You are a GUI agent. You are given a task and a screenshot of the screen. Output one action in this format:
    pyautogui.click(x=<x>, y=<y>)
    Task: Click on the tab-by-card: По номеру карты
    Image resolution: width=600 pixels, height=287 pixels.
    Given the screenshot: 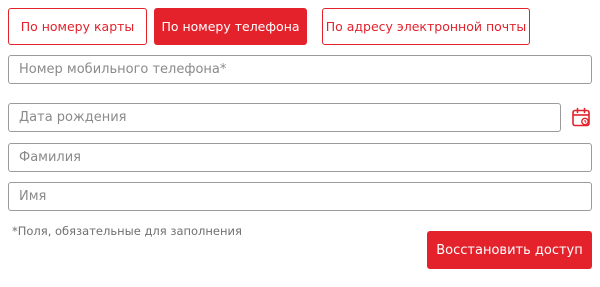 What is the action you would take?
    pyautogui.click(x=77, y=26)
    